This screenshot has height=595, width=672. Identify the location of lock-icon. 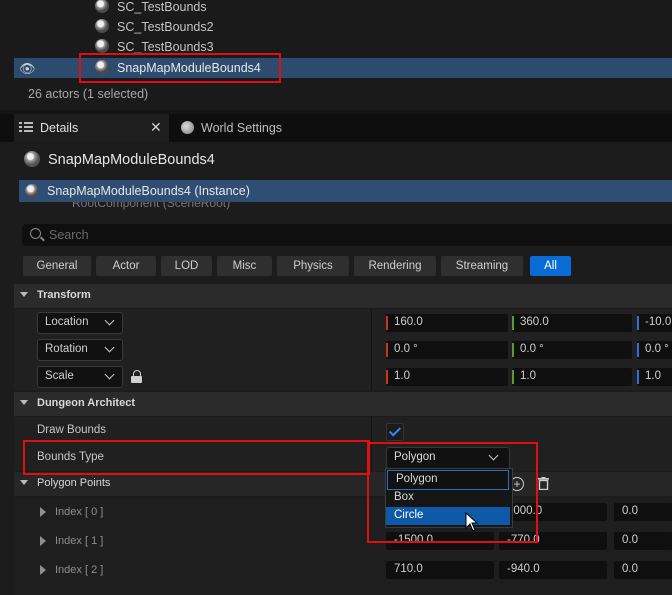
(136, 376).